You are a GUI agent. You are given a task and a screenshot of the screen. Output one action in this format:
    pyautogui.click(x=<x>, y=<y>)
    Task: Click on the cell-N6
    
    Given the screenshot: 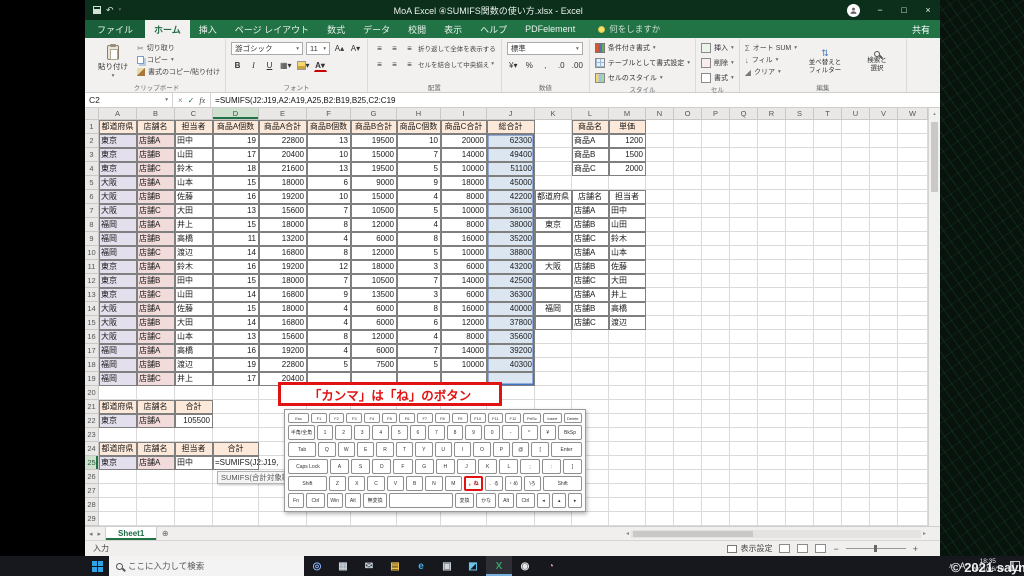 What is the action you would take?
    pyautogui.click(x=660, y=197)
    